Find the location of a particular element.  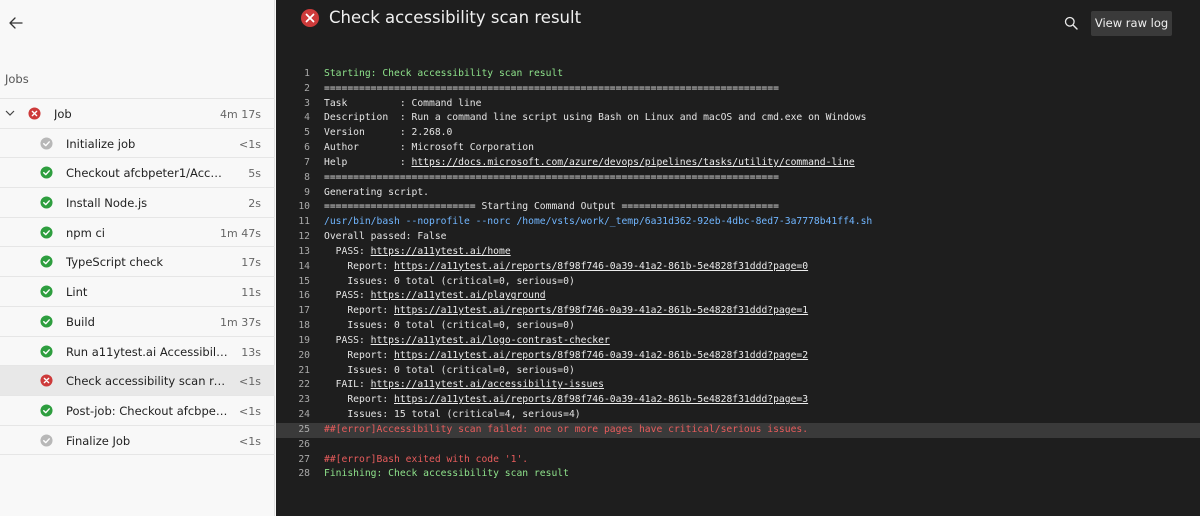

step-row: npm ci 1m 47s is located at coordinates (137, 233).